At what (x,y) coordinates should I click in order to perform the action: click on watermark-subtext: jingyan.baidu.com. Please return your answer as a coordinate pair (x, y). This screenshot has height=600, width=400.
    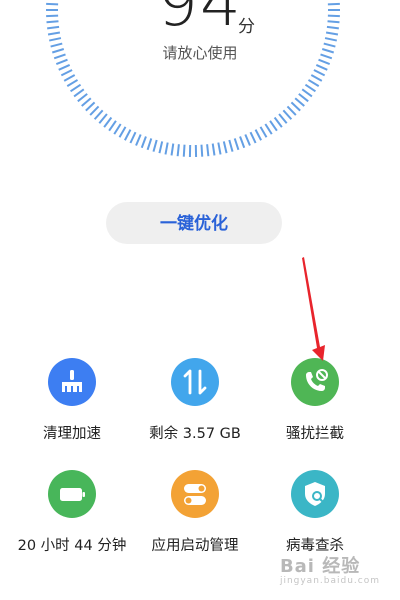
    Looking at the image, I should click on (329, 581).